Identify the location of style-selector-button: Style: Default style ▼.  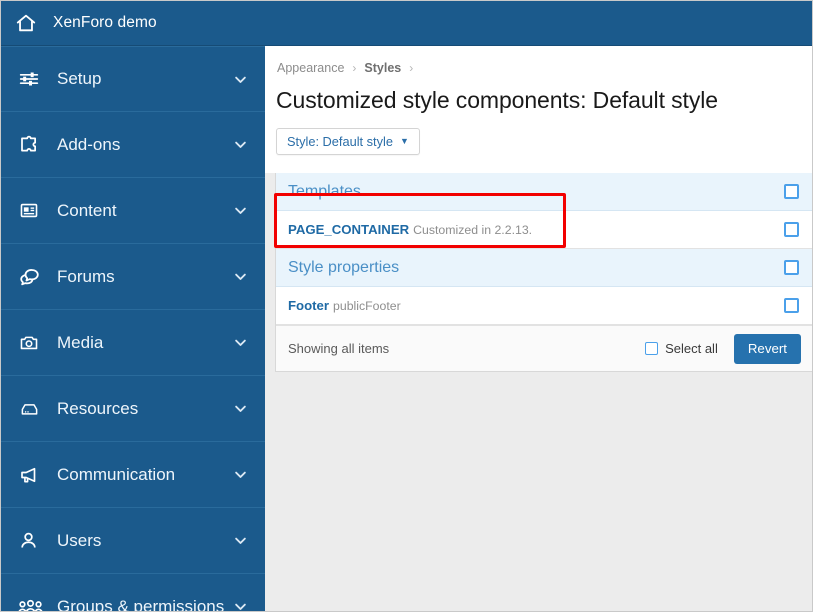
(348, 141).